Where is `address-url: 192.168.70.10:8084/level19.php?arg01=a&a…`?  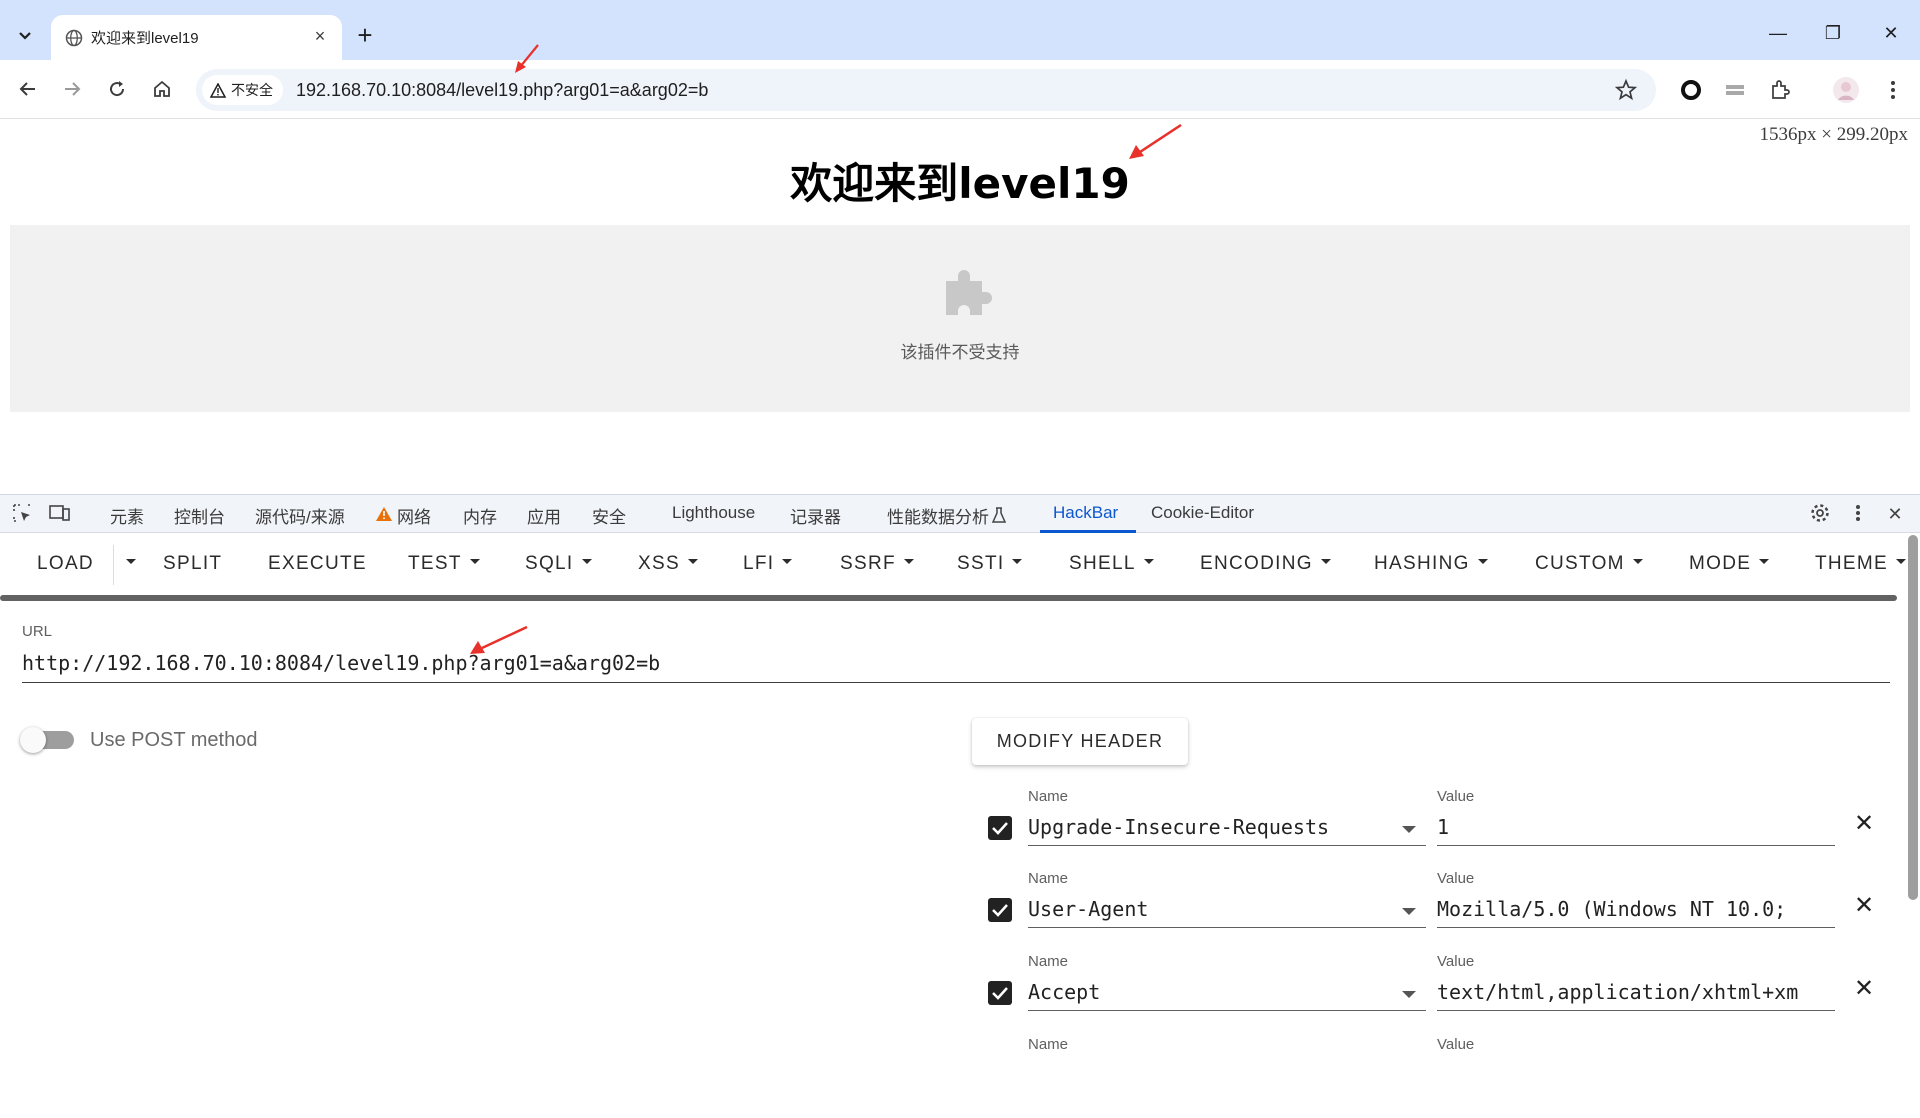
address-url: 192.168.70.10:8084/level19.php?arg01=a&a… is located at coordinates (502, 90).